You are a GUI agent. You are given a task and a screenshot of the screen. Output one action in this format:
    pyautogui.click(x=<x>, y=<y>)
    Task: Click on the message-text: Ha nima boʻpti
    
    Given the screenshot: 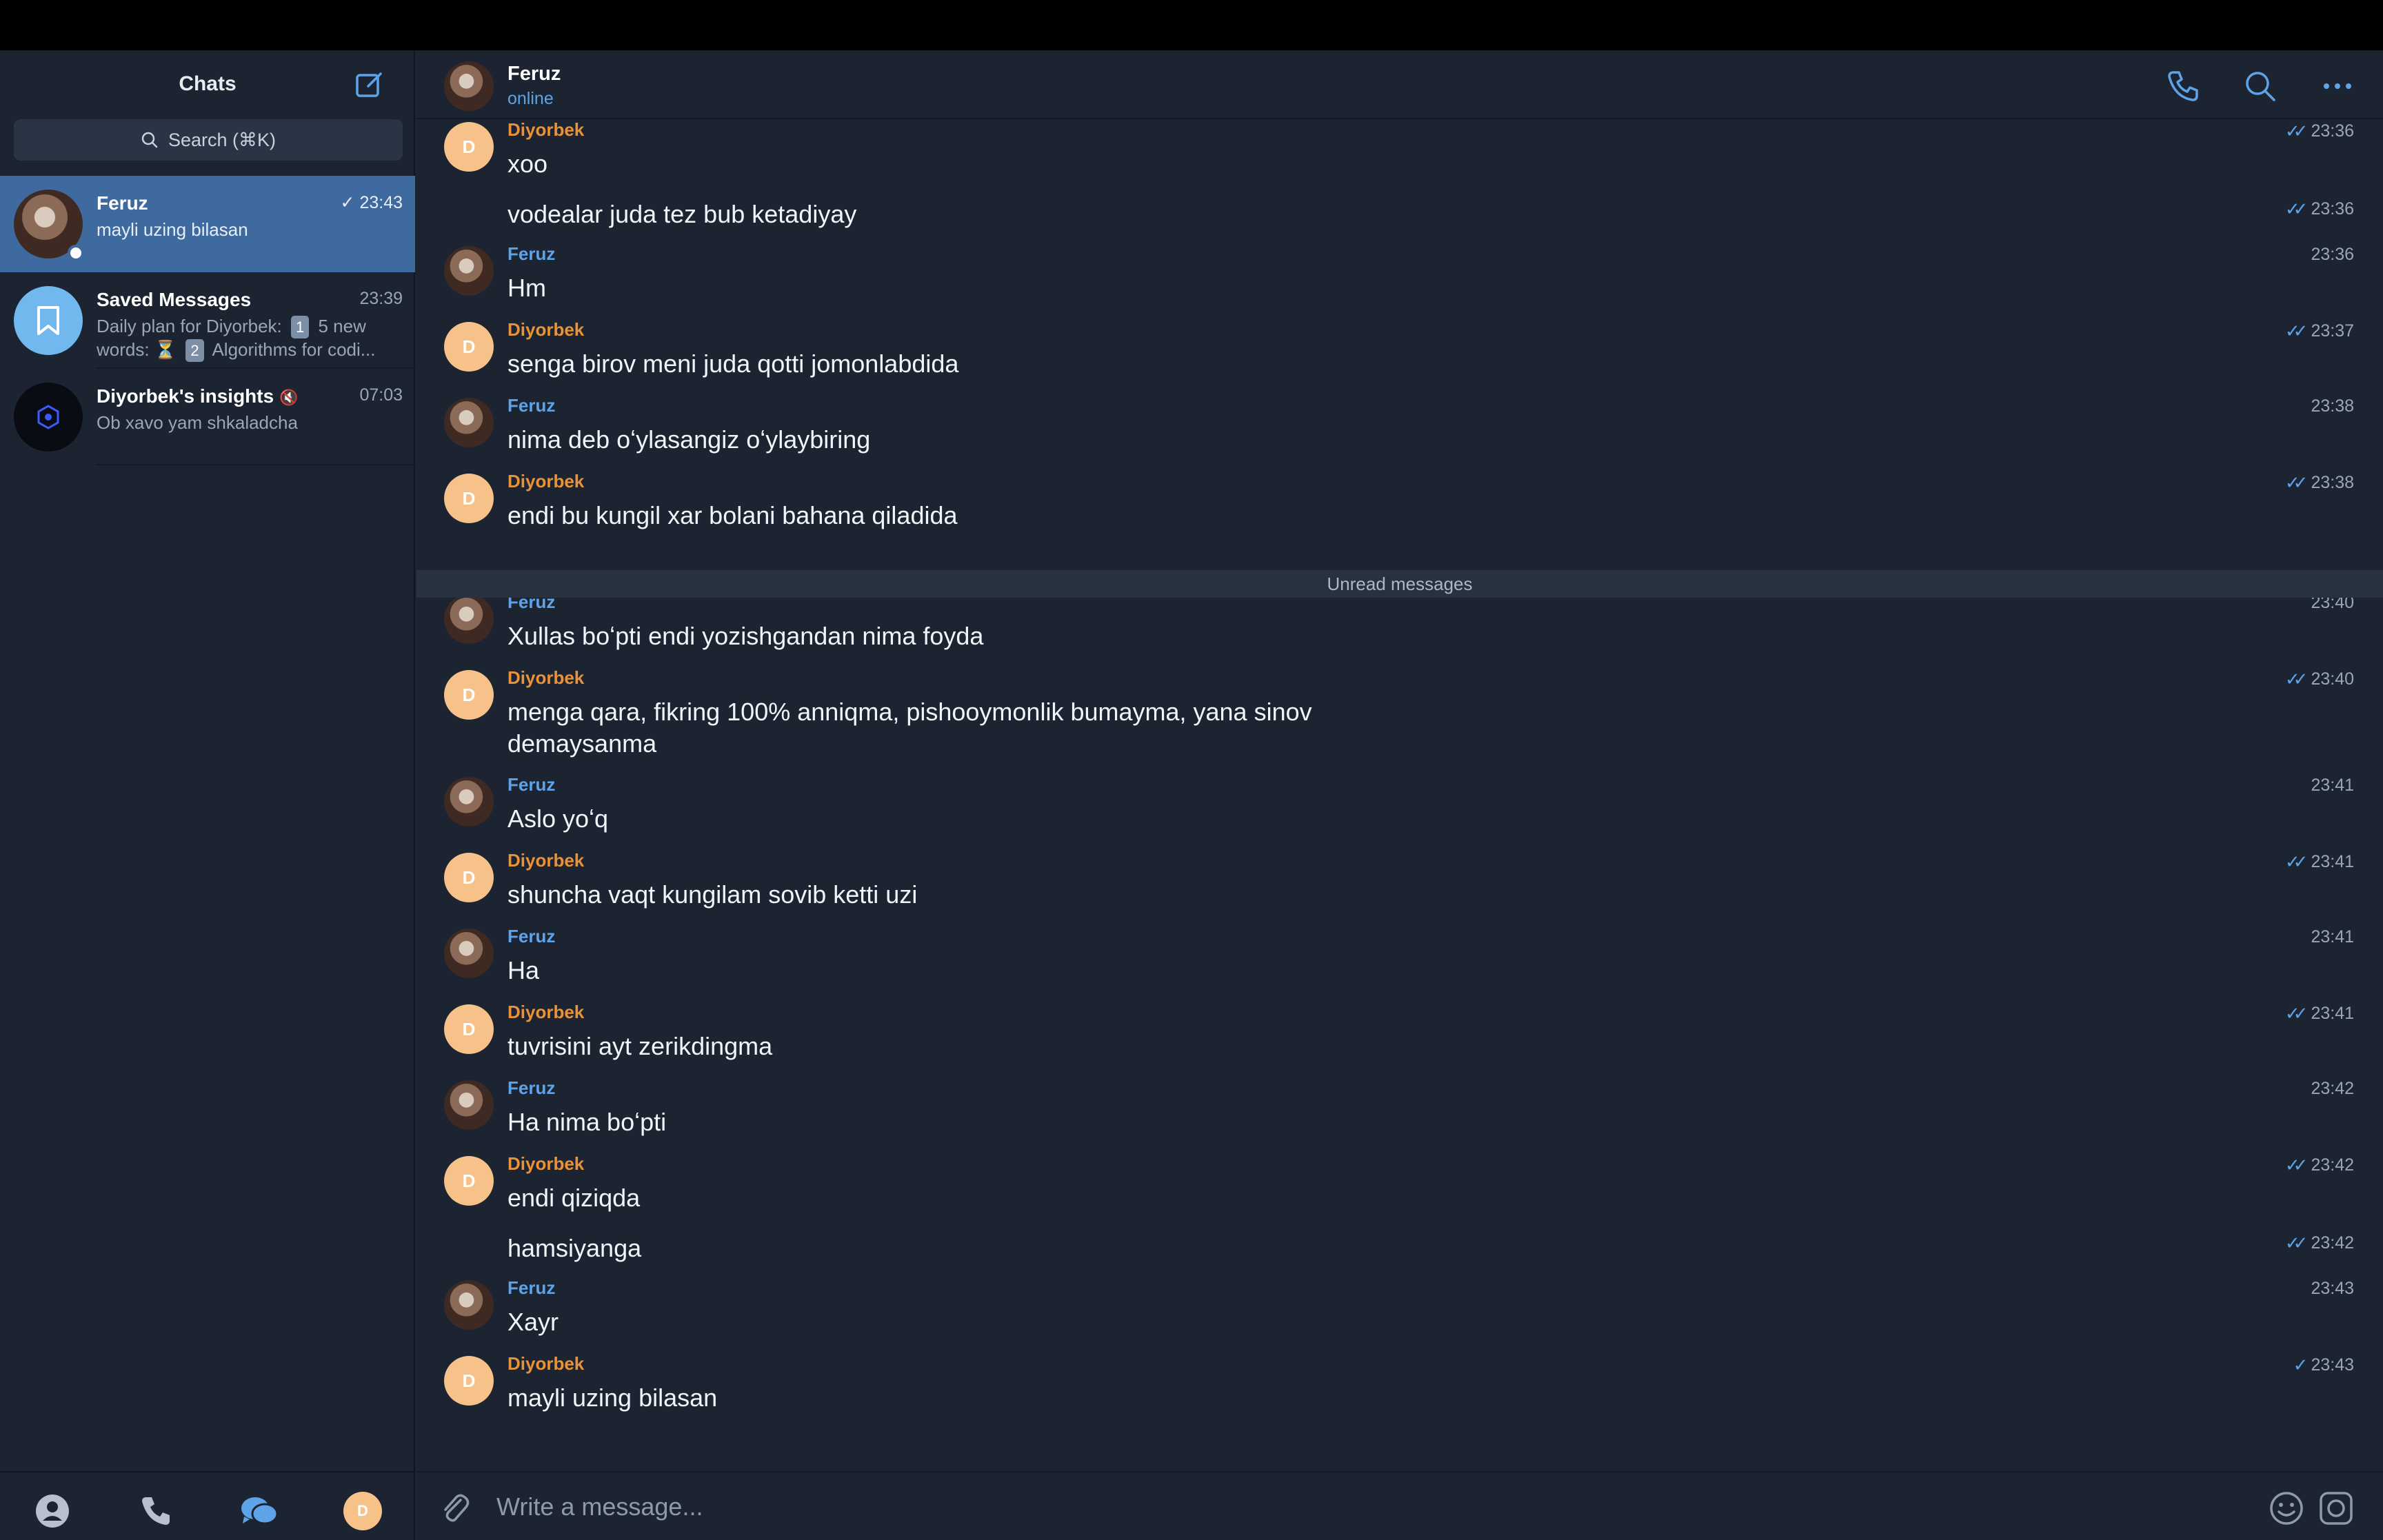 What is the action you would take?
    pyautogui.click(x=587, y=1122)
    